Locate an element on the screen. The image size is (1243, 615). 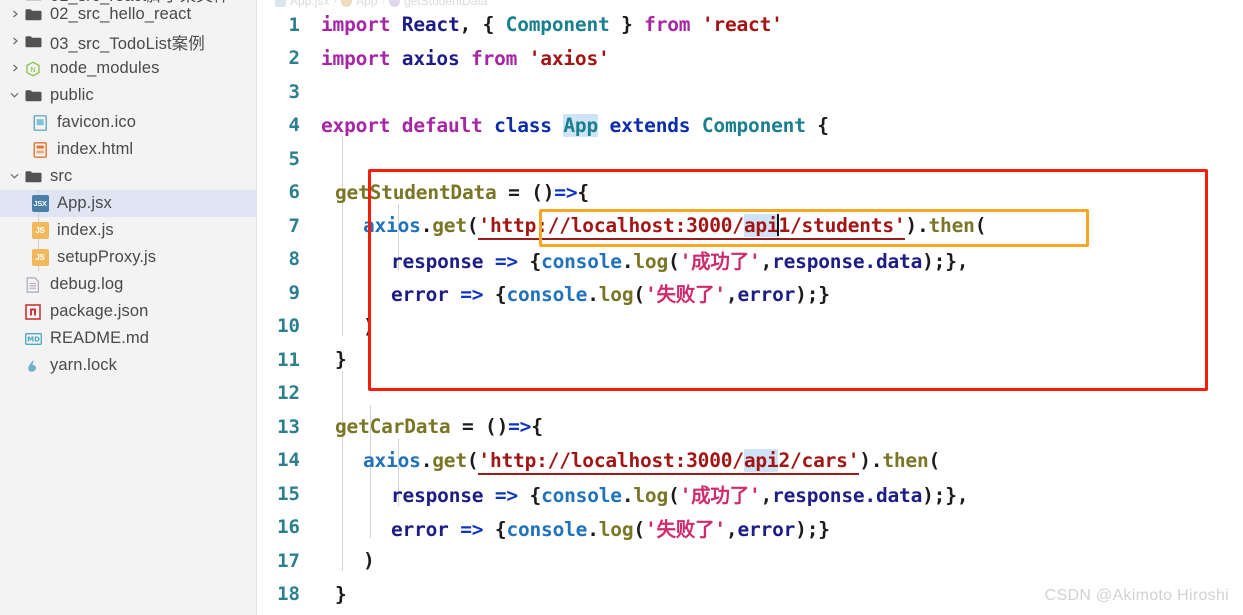
tree-item-src: src is located at coordinates (128, 176).